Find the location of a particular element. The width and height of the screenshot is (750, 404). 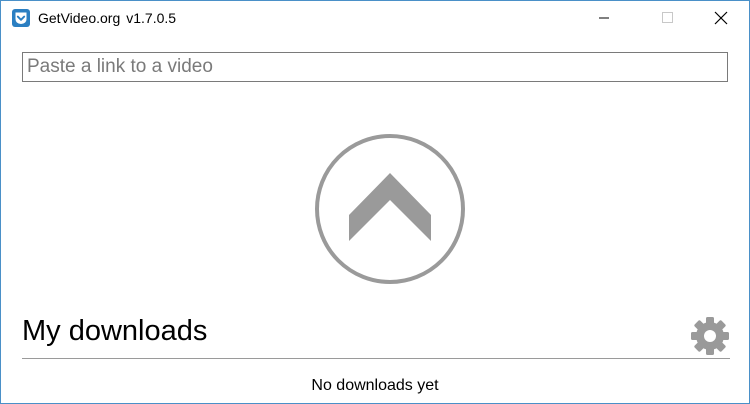

maximize-button is located at coordinates (668, 18).